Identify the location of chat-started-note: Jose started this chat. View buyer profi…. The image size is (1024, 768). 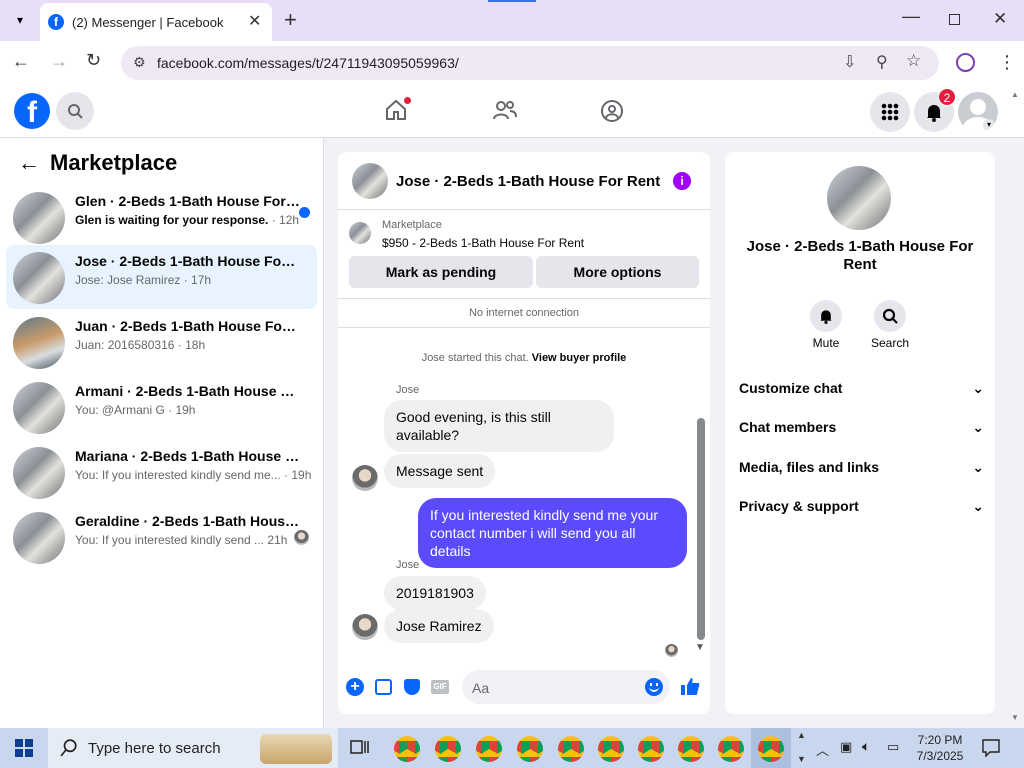
(524, 358).